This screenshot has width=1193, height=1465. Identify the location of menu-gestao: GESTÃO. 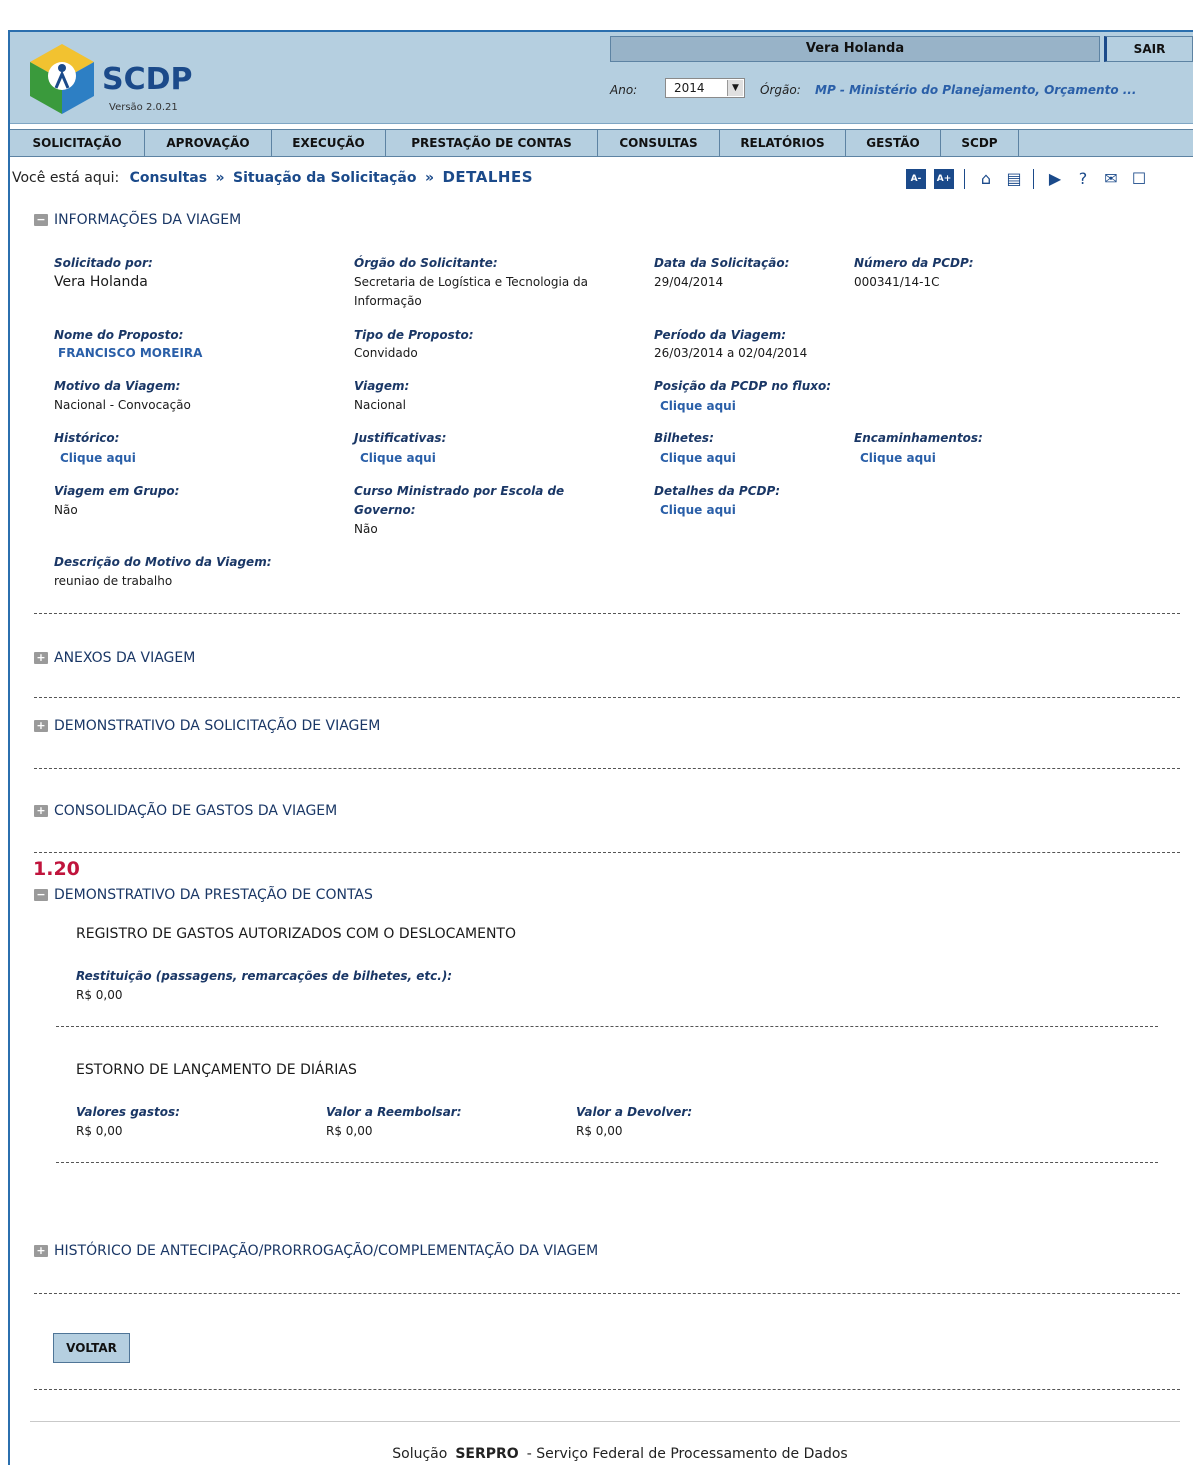
(893, 143).